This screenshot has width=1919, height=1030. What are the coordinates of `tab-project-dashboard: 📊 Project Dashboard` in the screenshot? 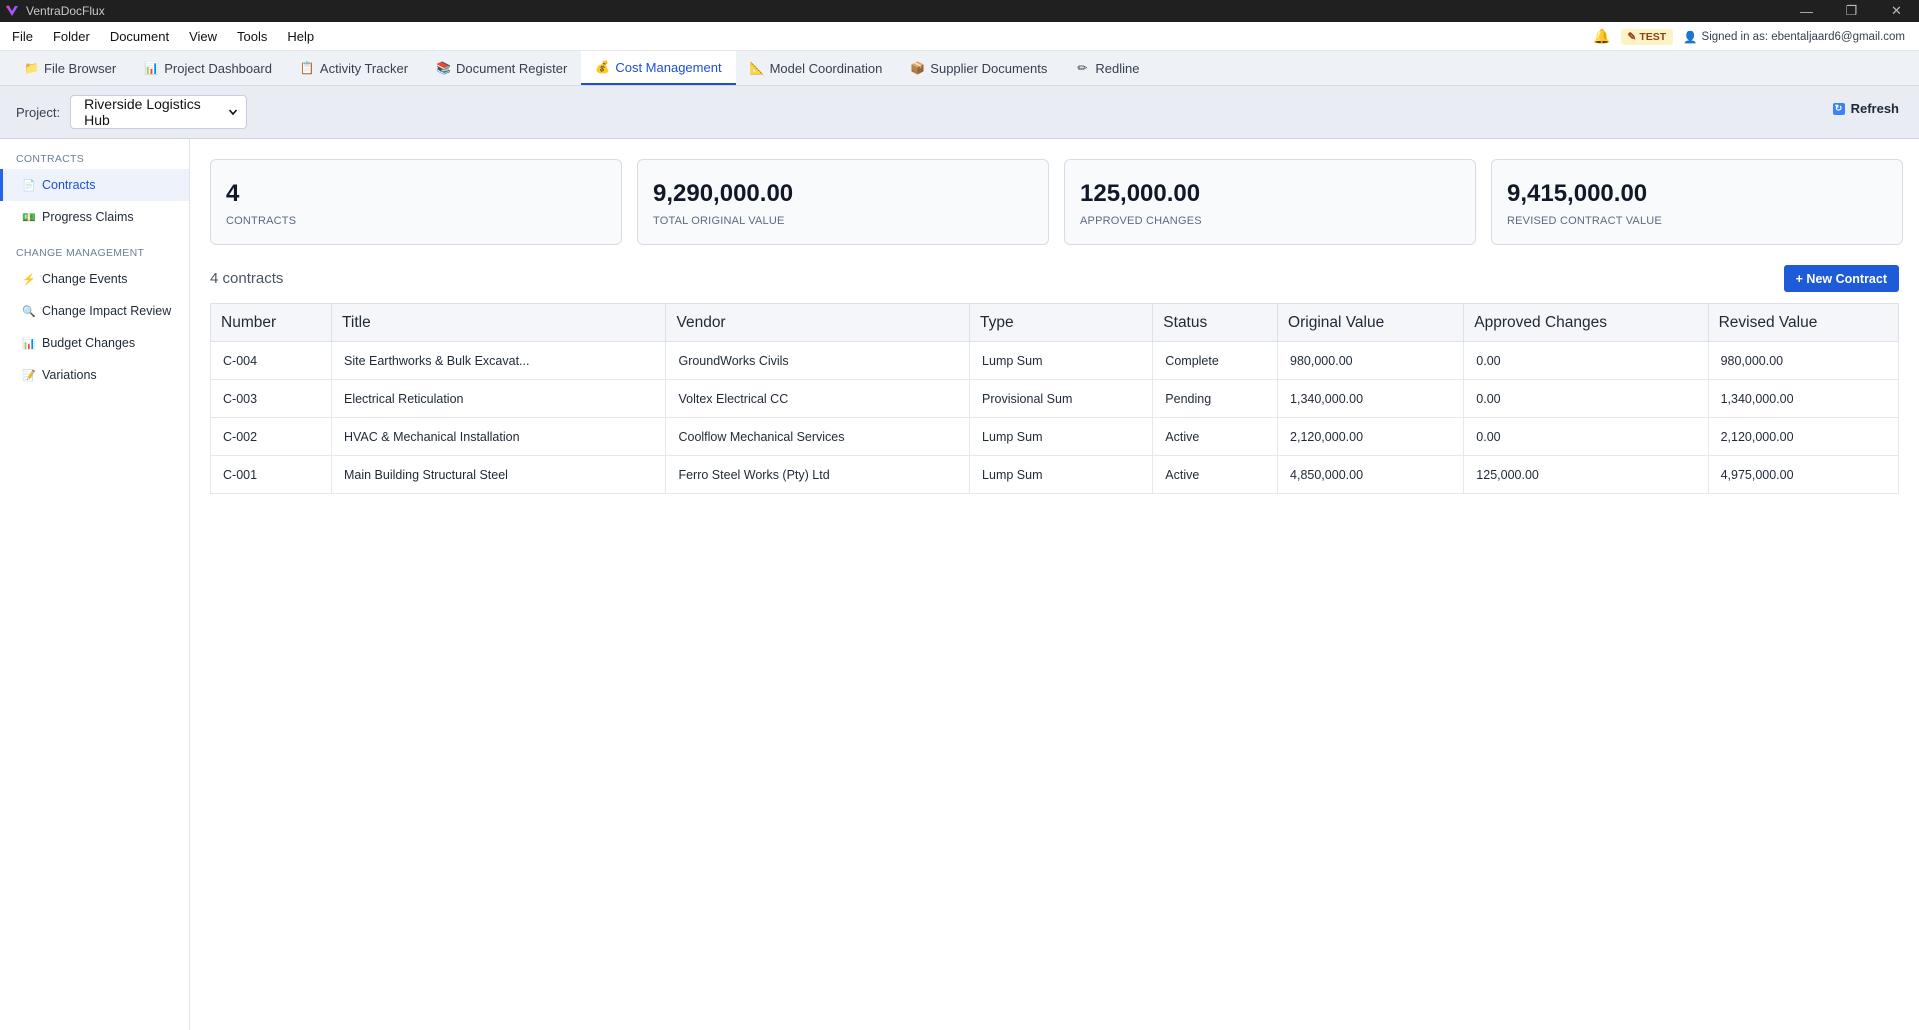 It's located at (208, 68).